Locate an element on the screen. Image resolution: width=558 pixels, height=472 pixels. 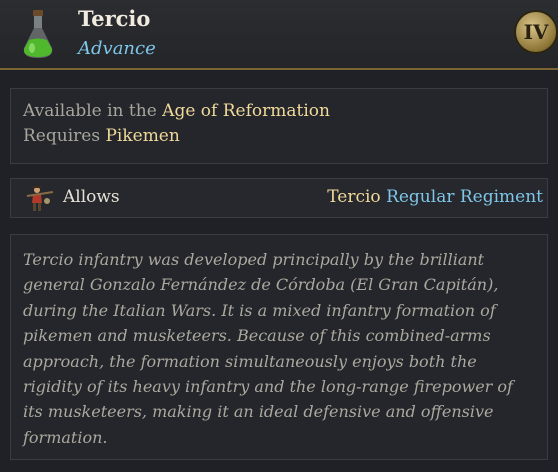
allowed-unit-name: Tercio is located at coordinates (353, 197).